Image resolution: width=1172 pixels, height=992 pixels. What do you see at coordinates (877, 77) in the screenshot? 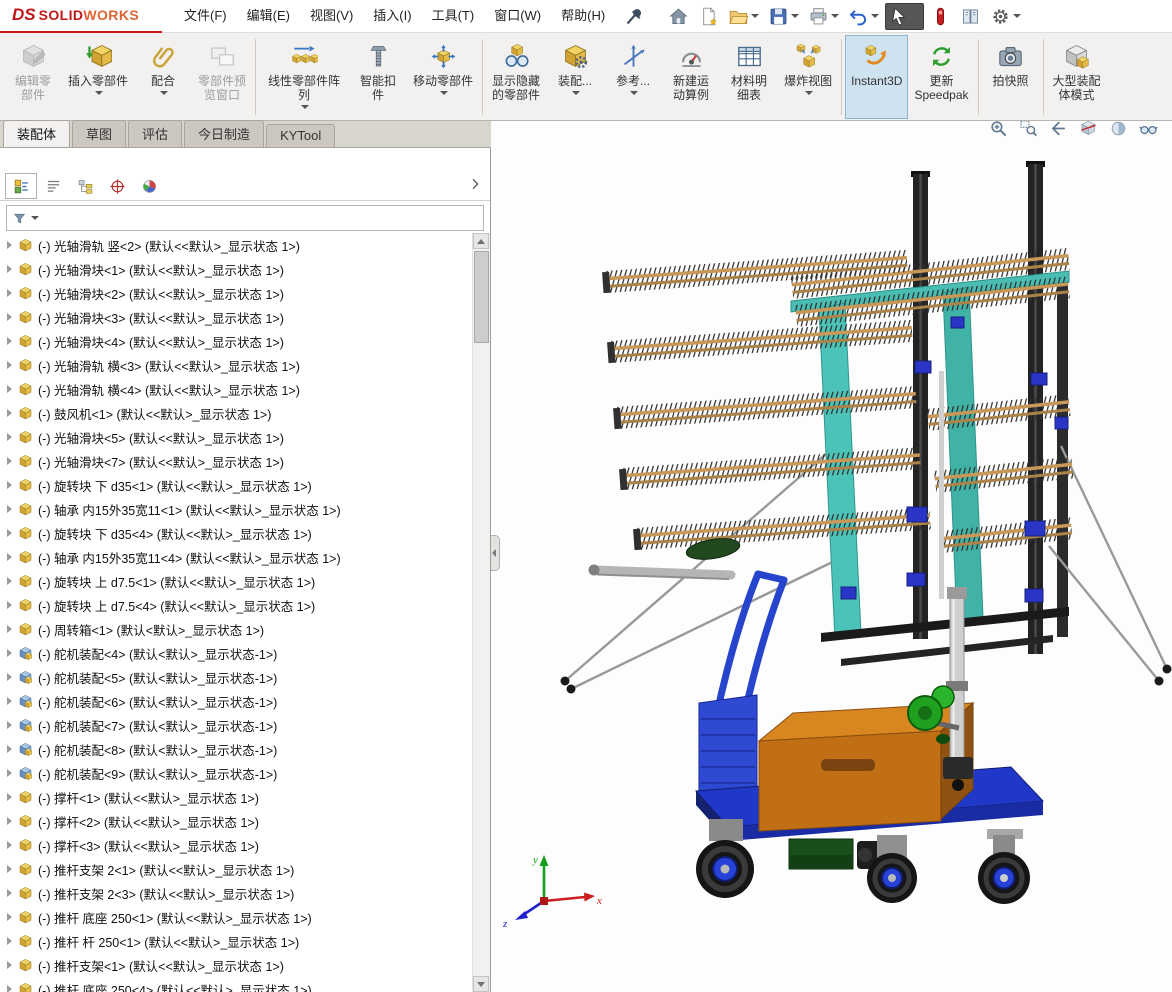
I see `instant3d-button: Instant3D` at bounding box center [877, 77].